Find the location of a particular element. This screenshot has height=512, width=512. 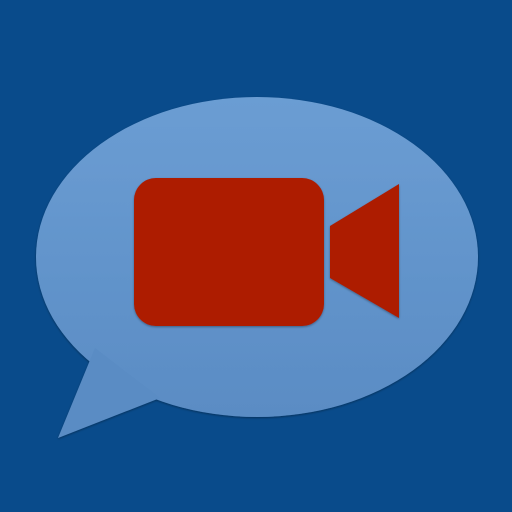

camera-body is located at coordinates (229, 252).